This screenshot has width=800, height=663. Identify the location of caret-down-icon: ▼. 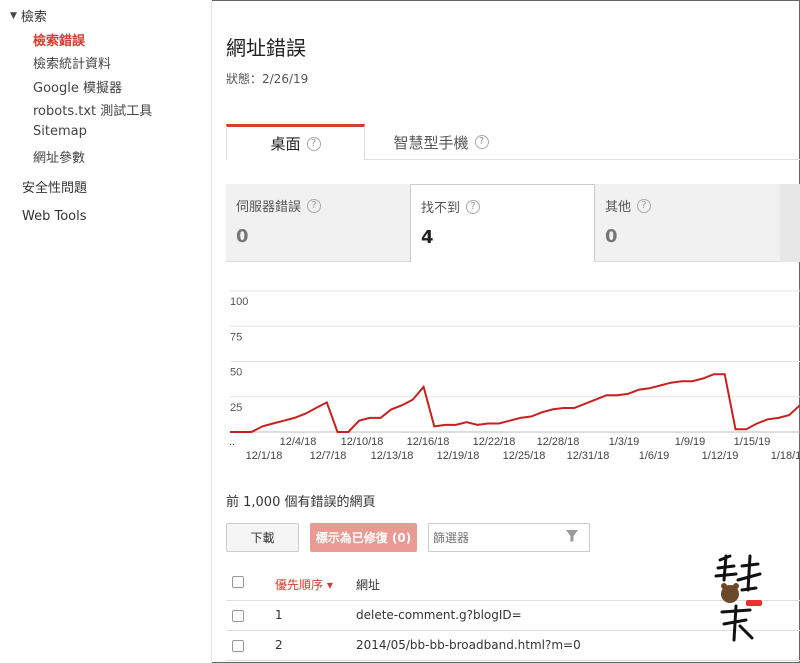
(13, 15).